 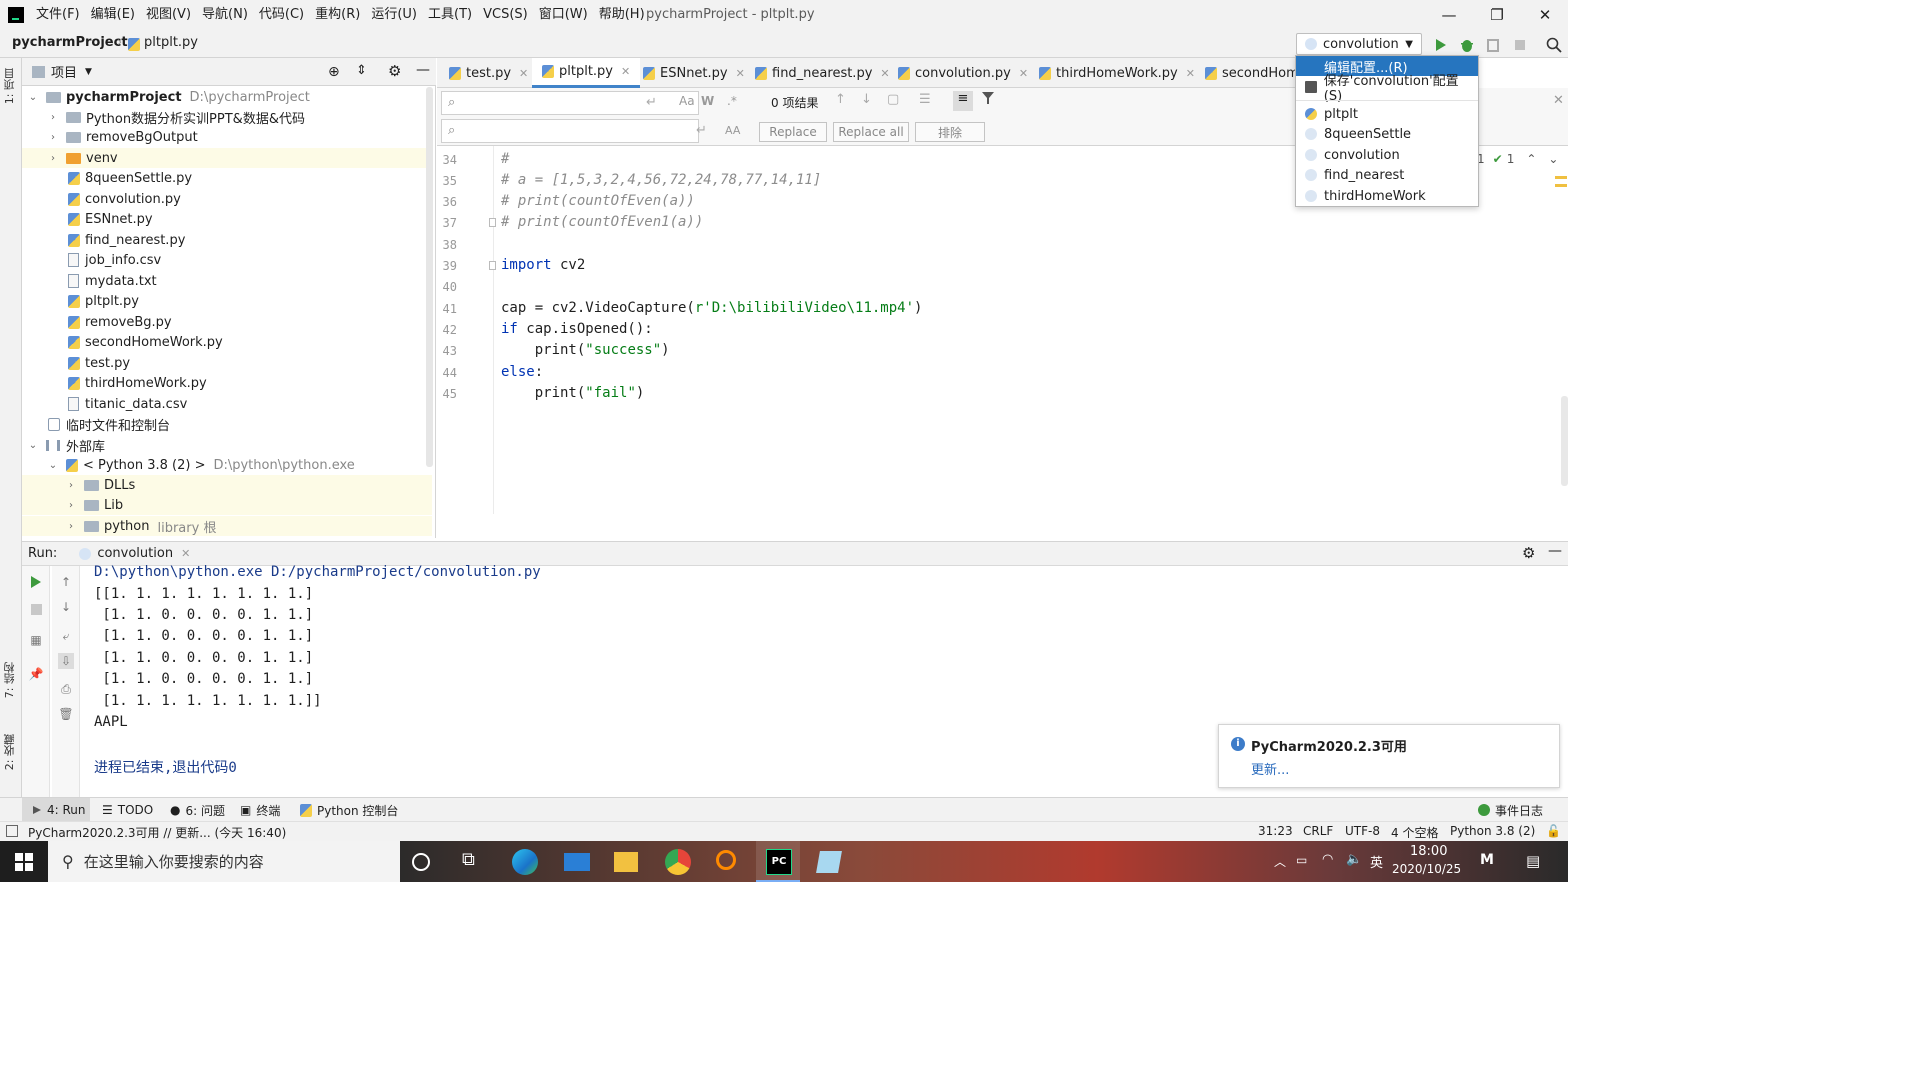 What do you see at coordinates (197, 810) in the screenshot?
I see `tool-tab-problems: ● 6: 问题` at bounding box center [197, 810].